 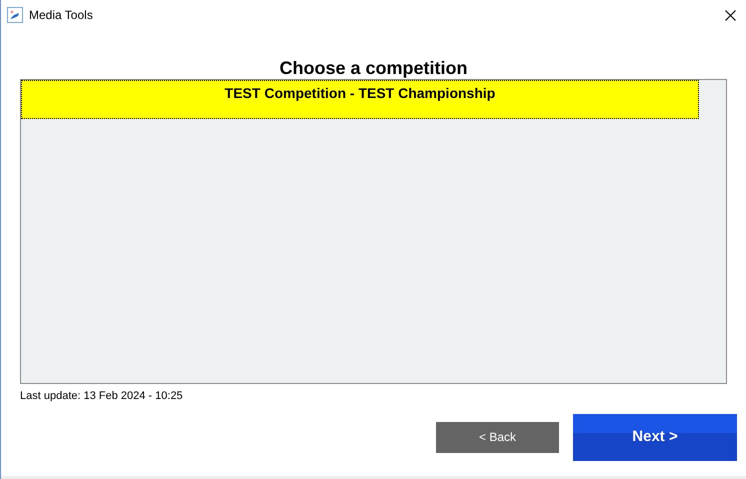 I want to click on window-title: Media Tools, so click(x=61, y=15).